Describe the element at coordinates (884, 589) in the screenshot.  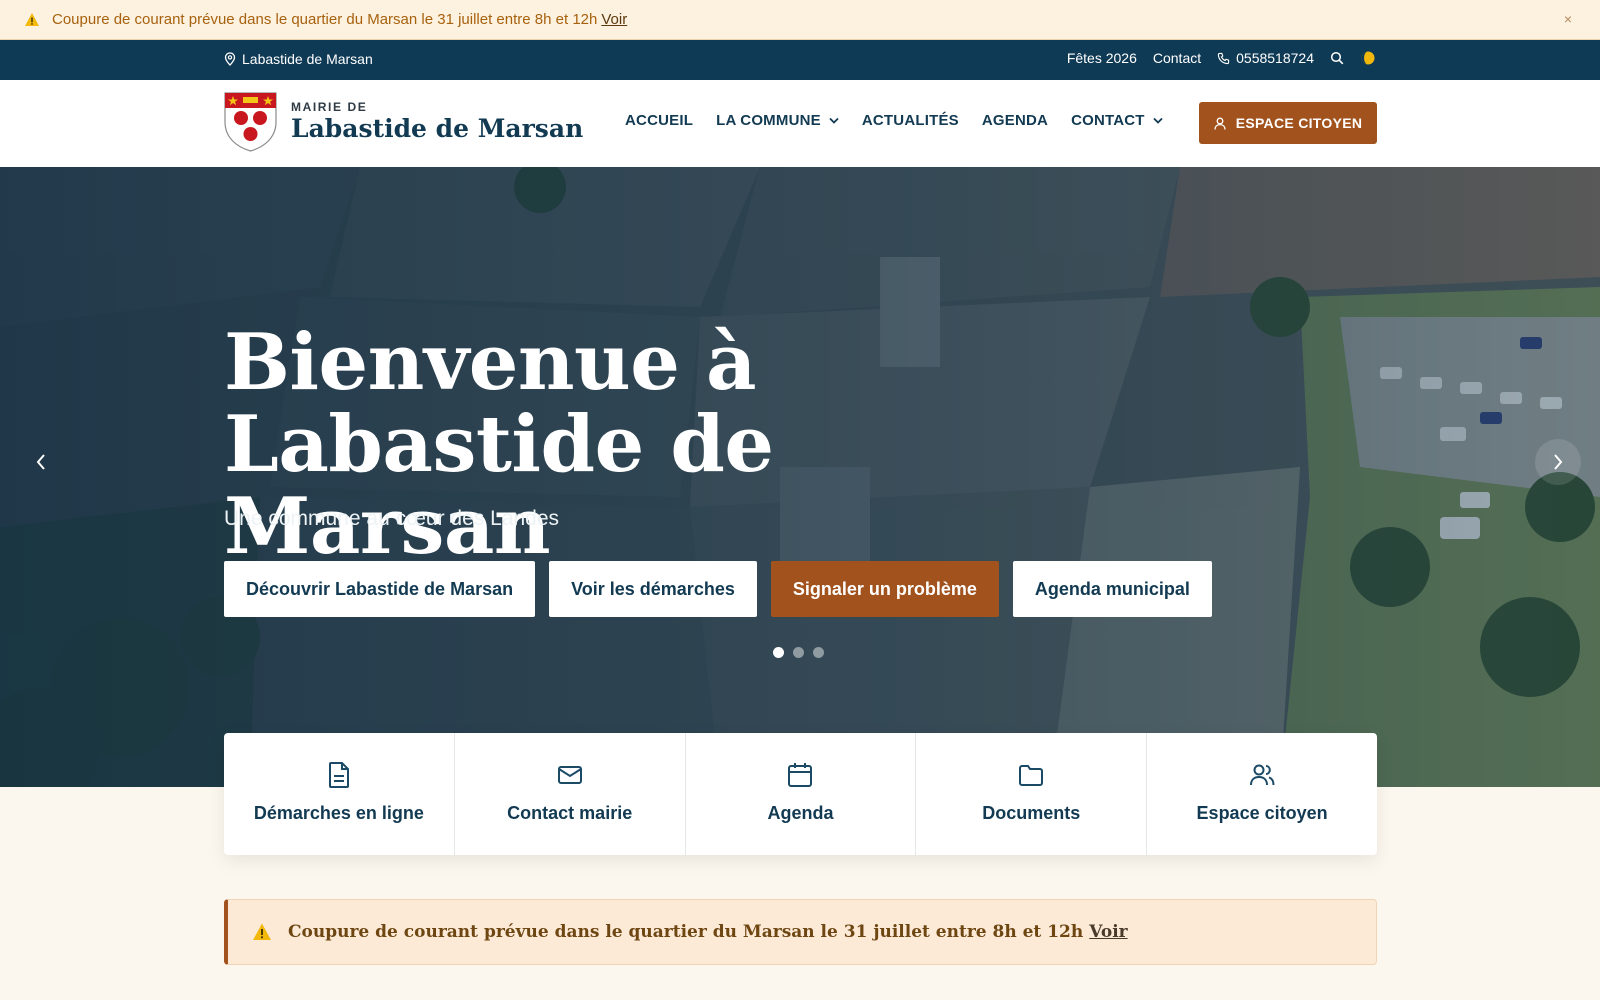
I see `report-problem-button: Signaler un problème` at that location.